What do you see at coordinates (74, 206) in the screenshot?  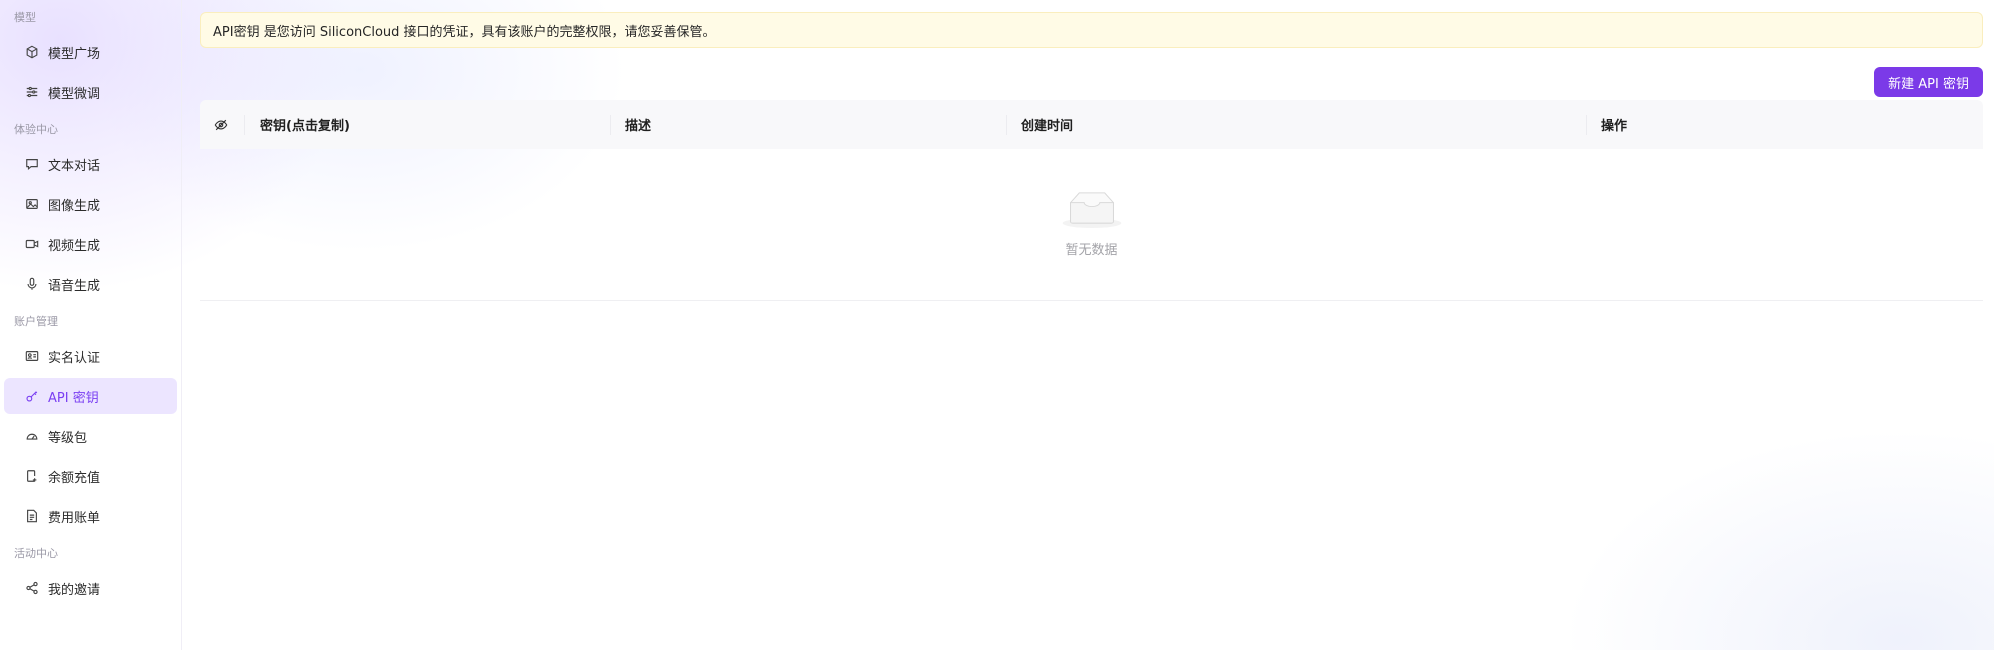 I see `sidebar-item-label: 图像生成` at bounding box center [74, 206].